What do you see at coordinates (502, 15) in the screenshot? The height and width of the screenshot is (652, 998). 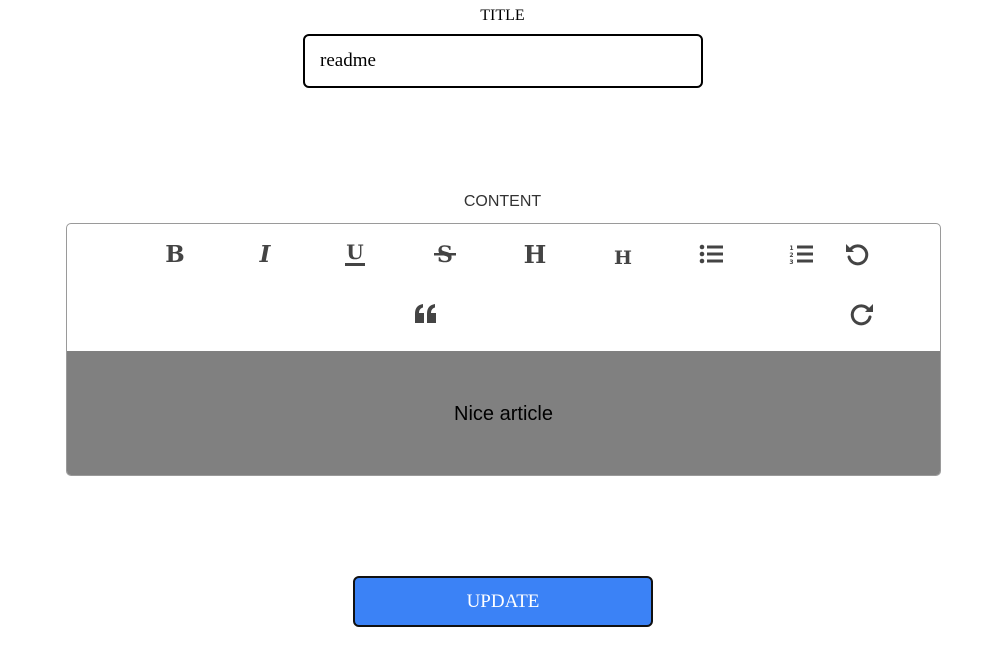 I see `title-label: TITLE` at bounding box center [502, 15].